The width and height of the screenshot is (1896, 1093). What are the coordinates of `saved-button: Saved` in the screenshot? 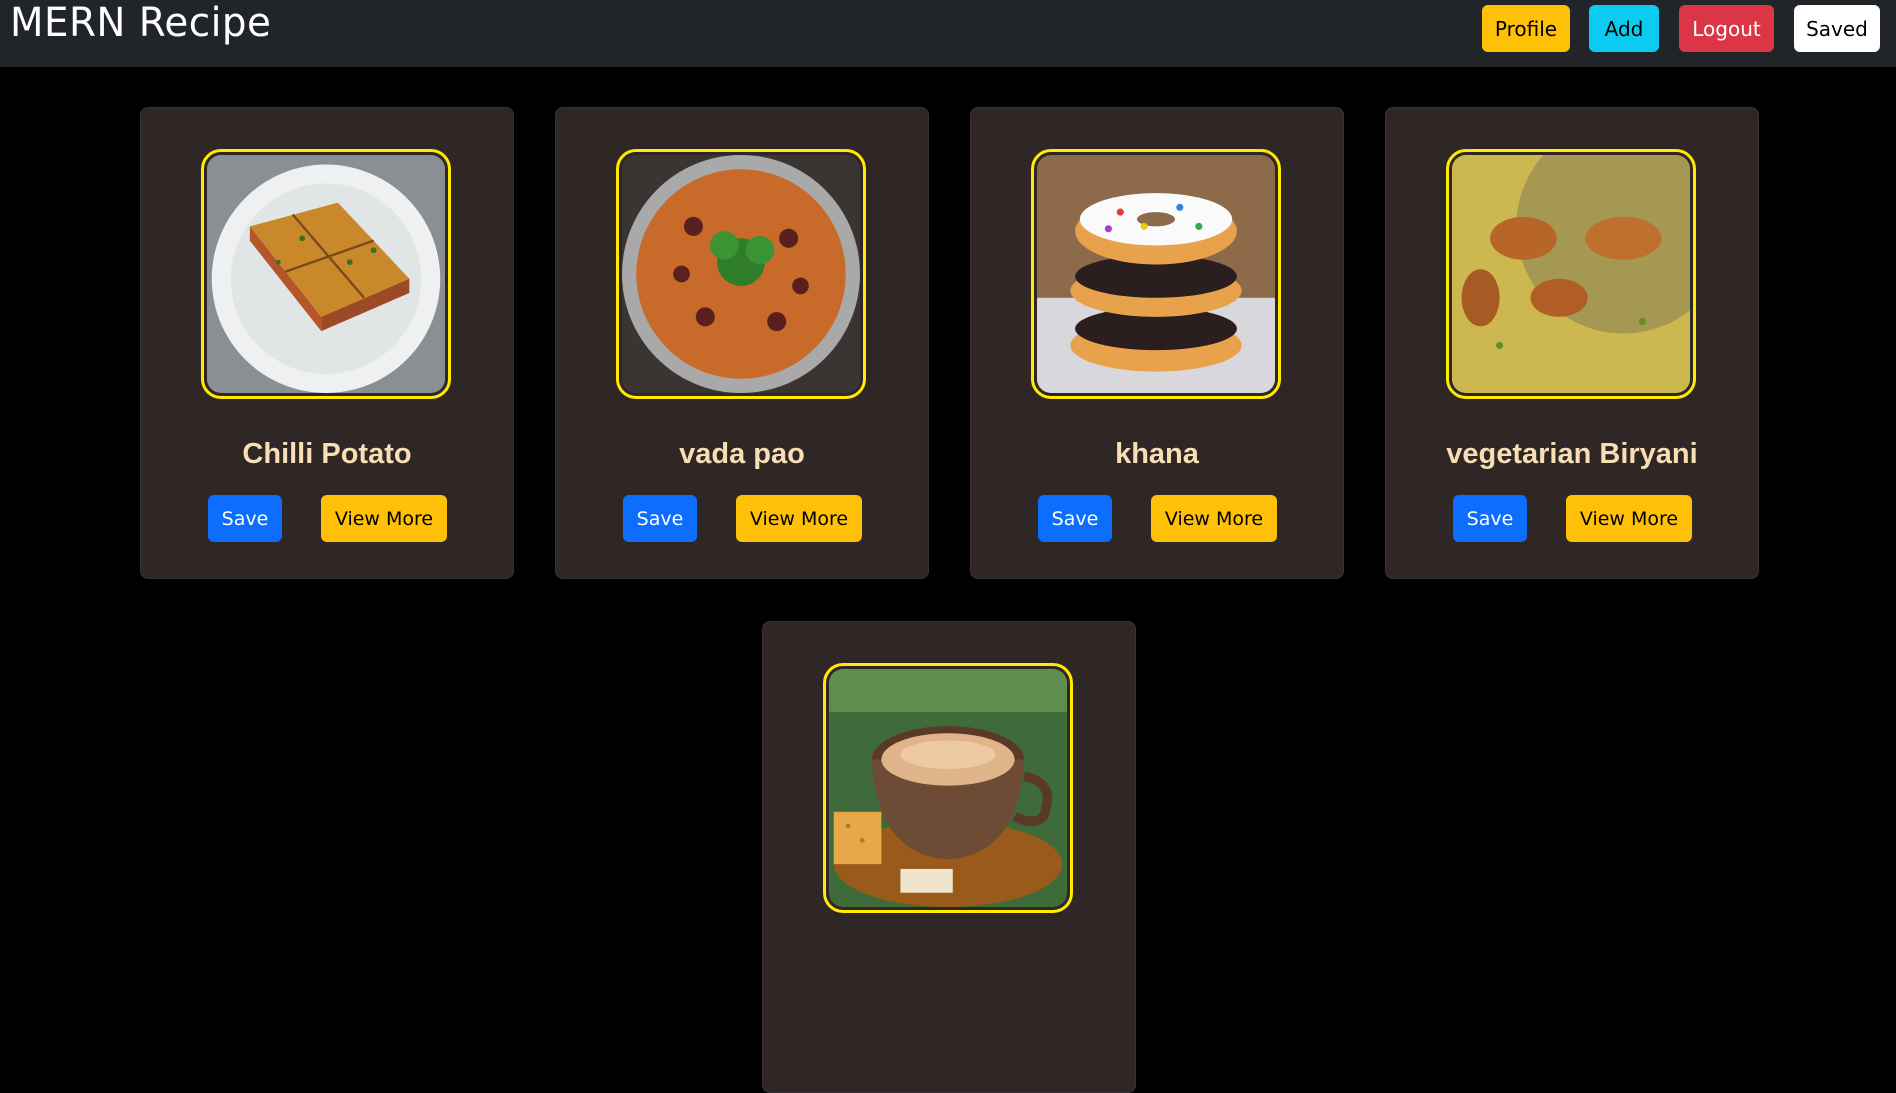 It's located at (1837, 28).